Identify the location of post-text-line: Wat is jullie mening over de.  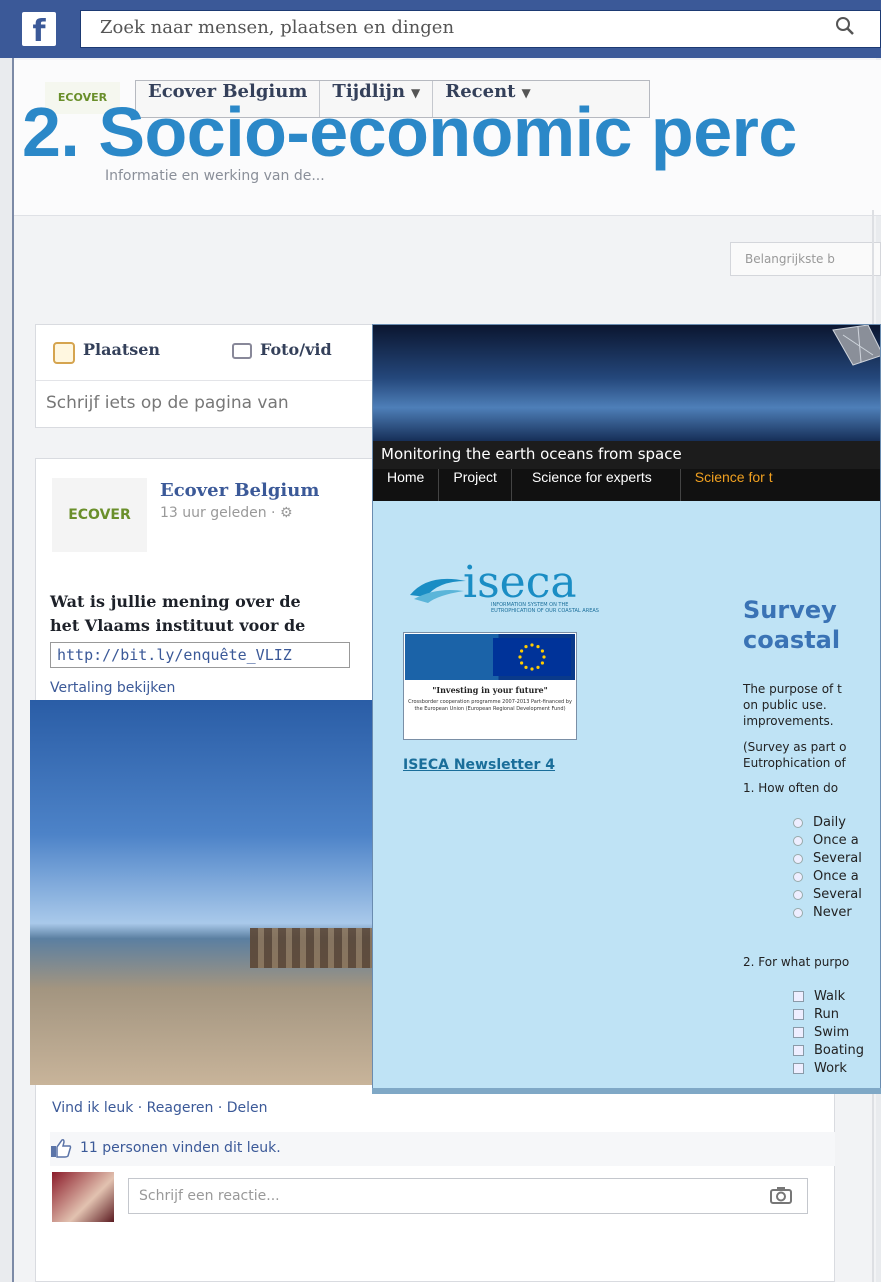
(175, 601).